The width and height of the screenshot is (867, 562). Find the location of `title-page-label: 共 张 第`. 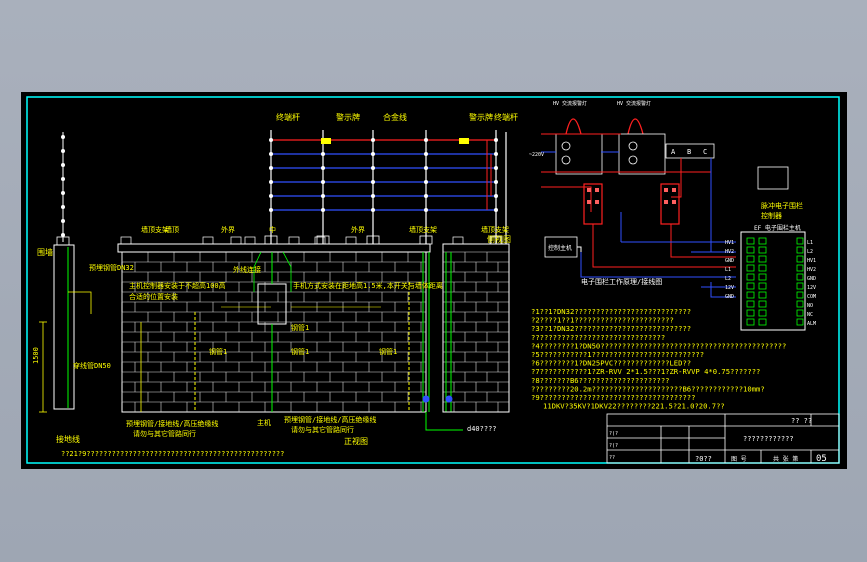

title-page-label: 共 张 第 is located at coordinates (785, 459).